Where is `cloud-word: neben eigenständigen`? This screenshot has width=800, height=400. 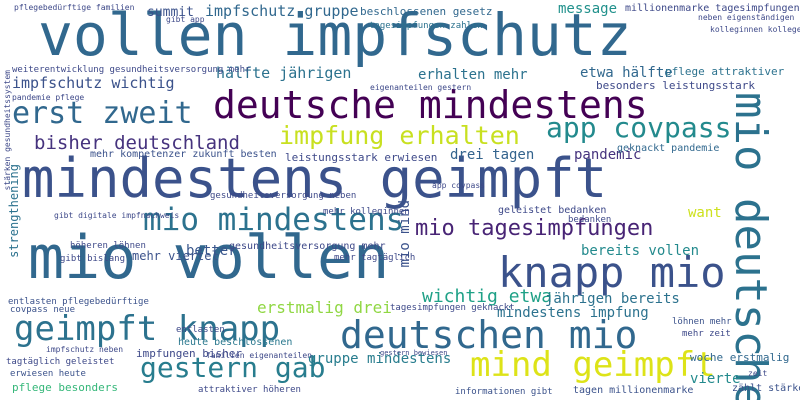
cloud-word: neben eigenständigen is located at coordinates (746, 17).